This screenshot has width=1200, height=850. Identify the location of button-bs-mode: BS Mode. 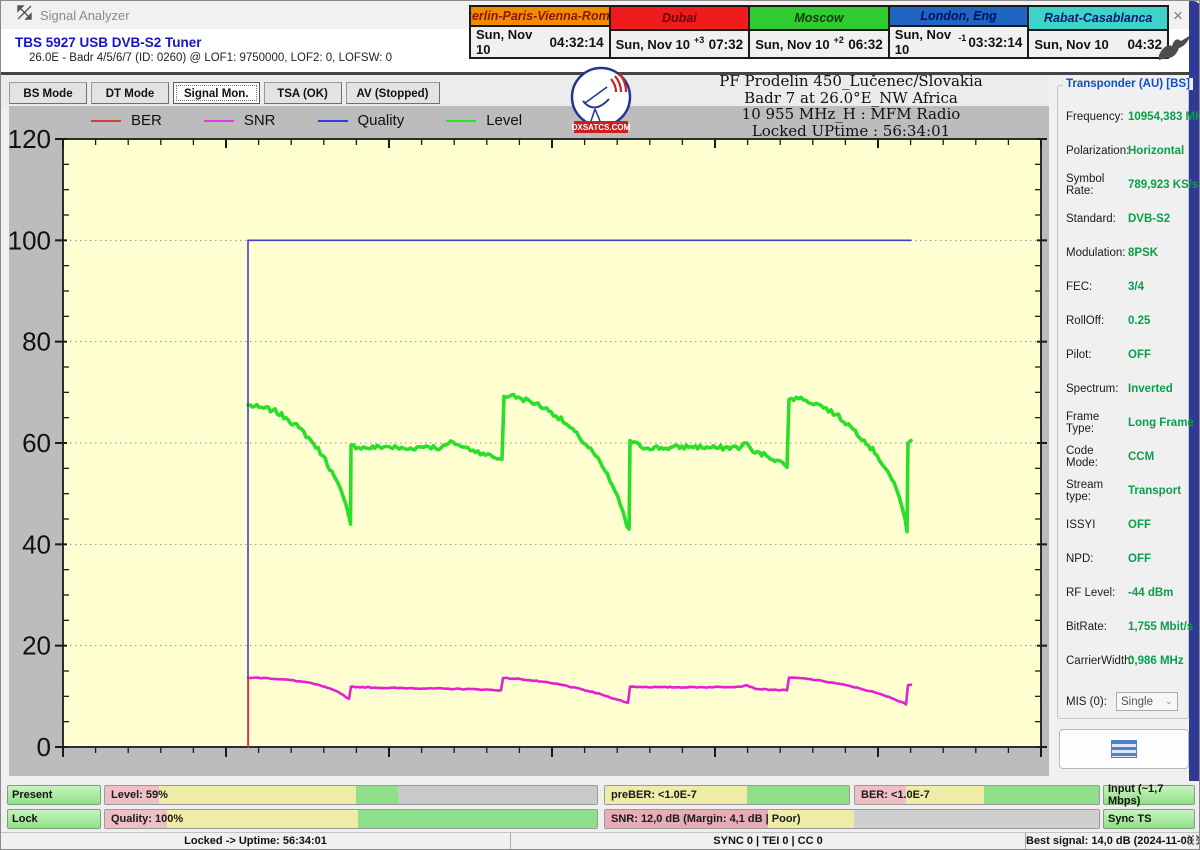
(48, 93).